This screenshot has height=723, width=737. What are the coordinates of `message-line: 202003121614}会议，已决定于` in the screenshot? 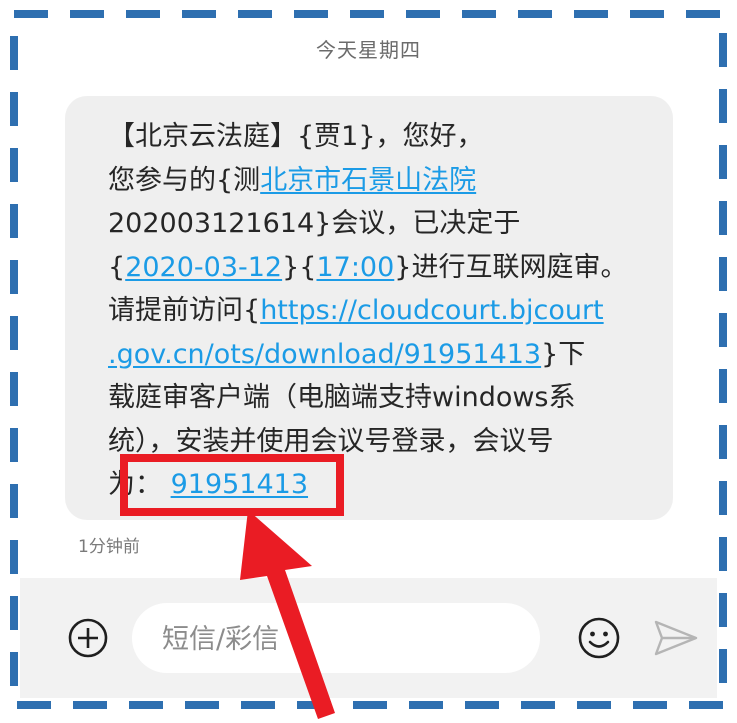 It's located at (314, 223).